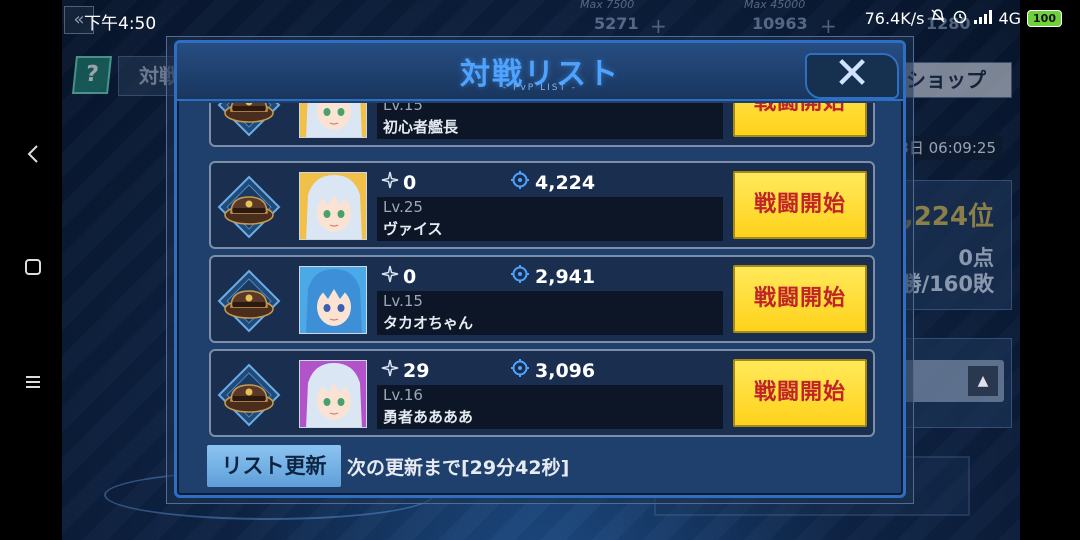 Image resolution: width=1080 pixels, height=540 pixels. I want to click on player-info-box: Lv.16 勇者ああああ, so click(550, 407).